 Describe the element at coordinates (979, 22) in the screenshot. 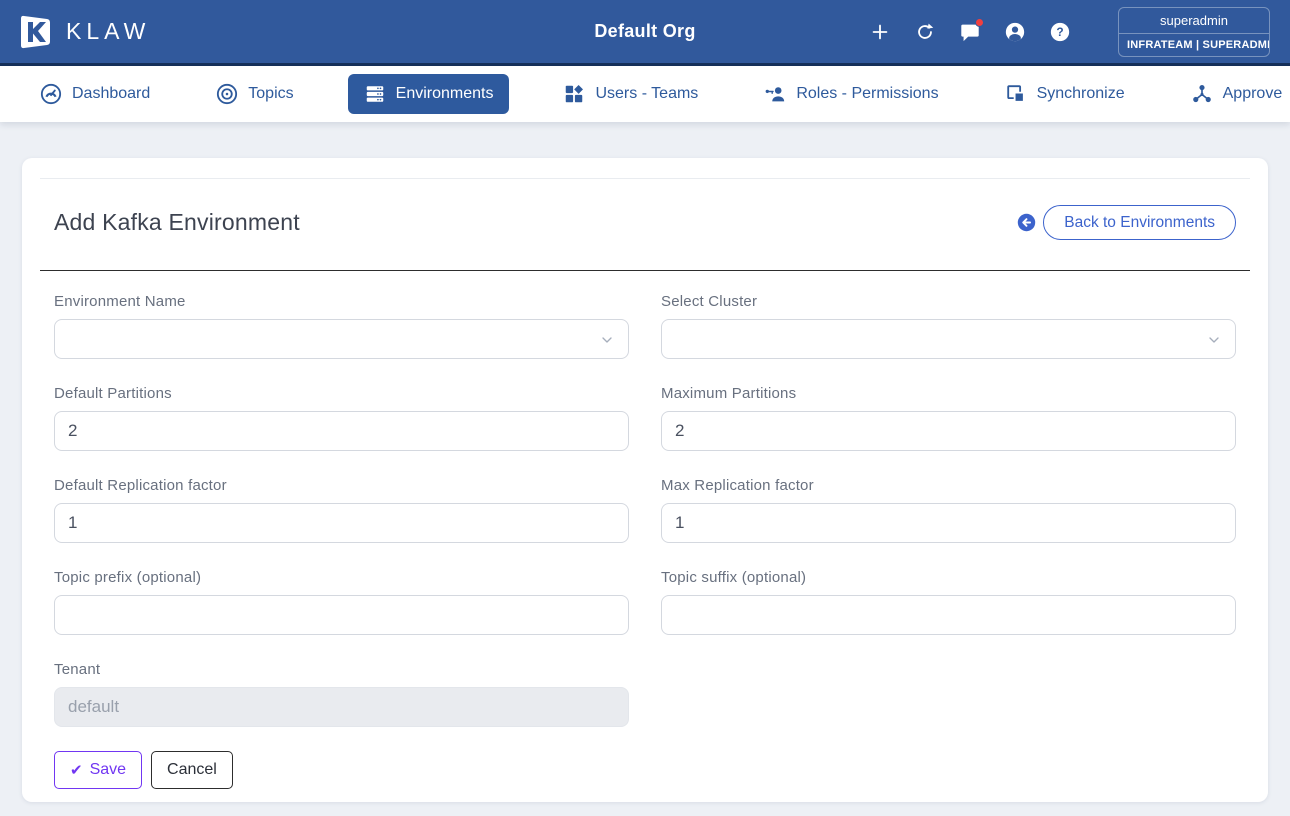

I see `notification-badge` at that location.